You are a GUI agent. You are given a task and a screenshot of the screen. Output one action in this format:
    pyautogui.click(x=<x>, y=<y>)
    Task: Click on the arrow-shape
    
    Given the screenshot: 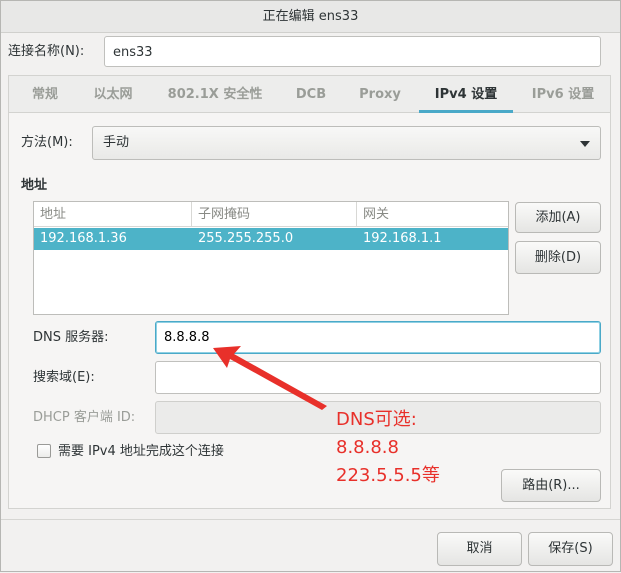 What is the action you would take?
    pyautogui.click(x=270, y=378)
    